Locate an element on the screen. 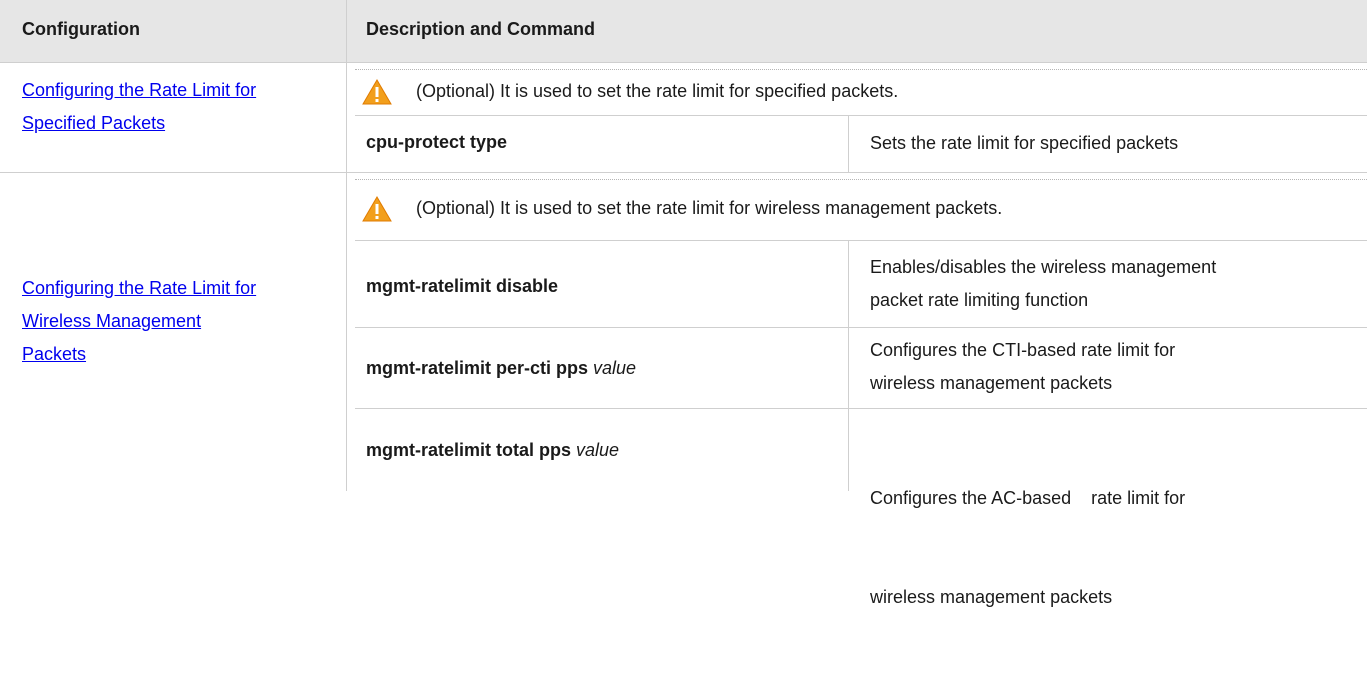 The width and height of the screenshot is (1367, 680). command-cpu-protect-type: cpu-protect type is located at coordinates (436, 142).